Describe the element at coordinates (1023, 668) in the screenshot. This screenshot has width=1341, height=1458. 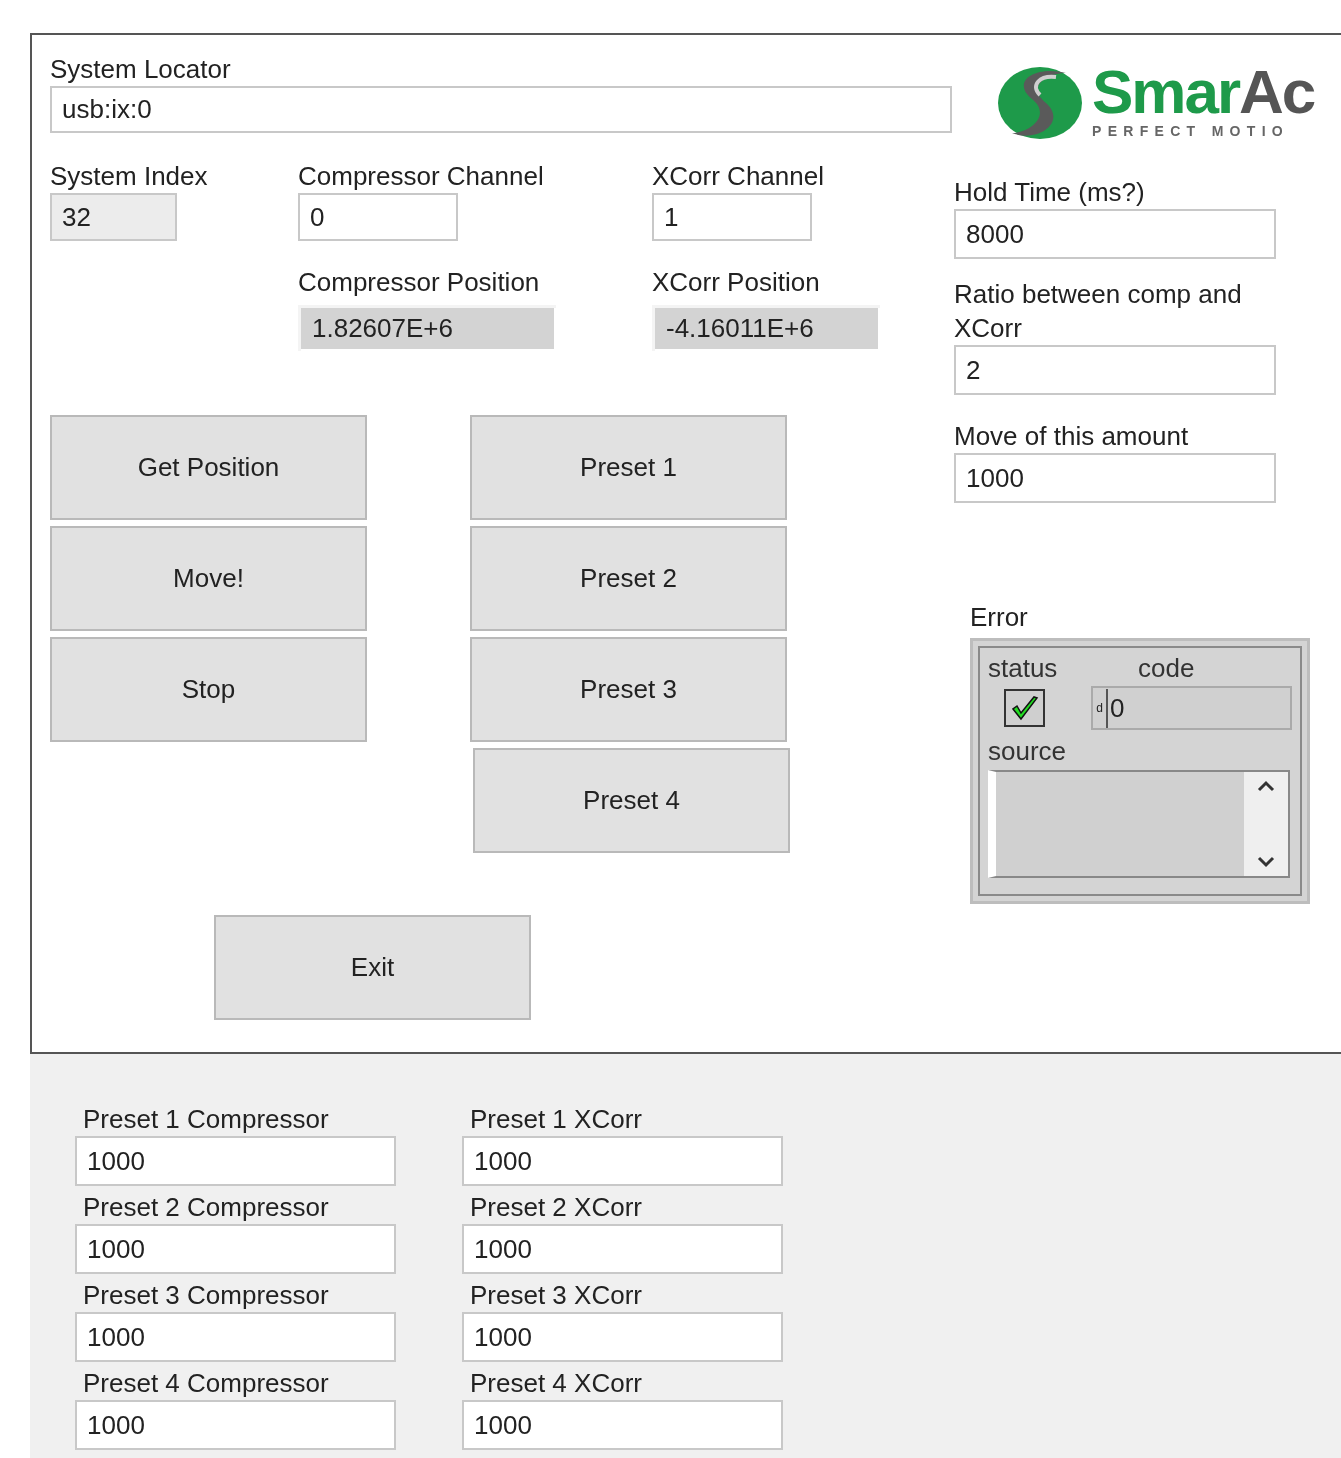
I see `status-label: status` at that location.